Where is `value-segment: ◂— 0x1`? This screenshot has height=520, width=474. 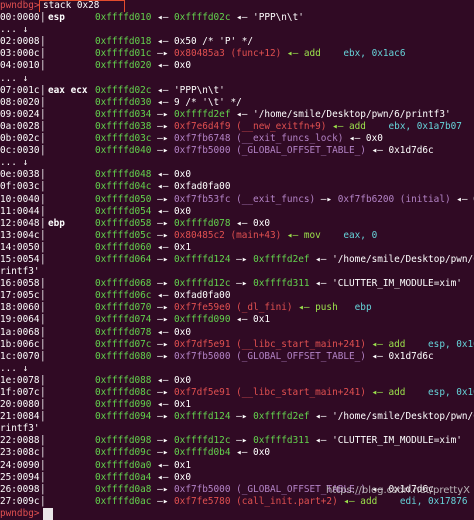
value-segment: ◂— 0x1 is located at coordinates (171, 247).